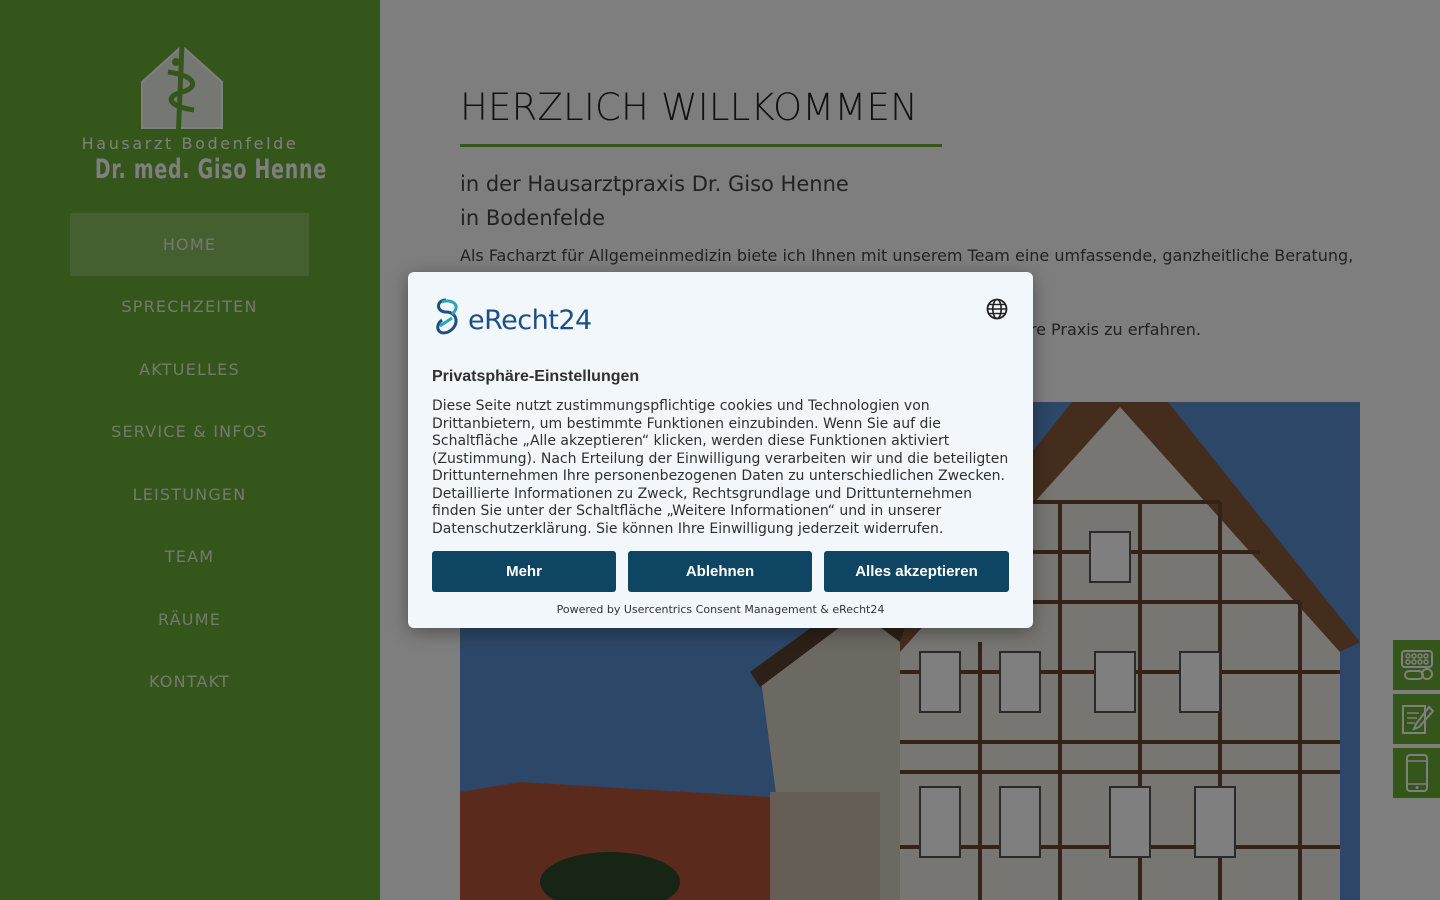 The image size is (1440, 900). I want to click on erecht24-symbol-icon, so click(447, 316).